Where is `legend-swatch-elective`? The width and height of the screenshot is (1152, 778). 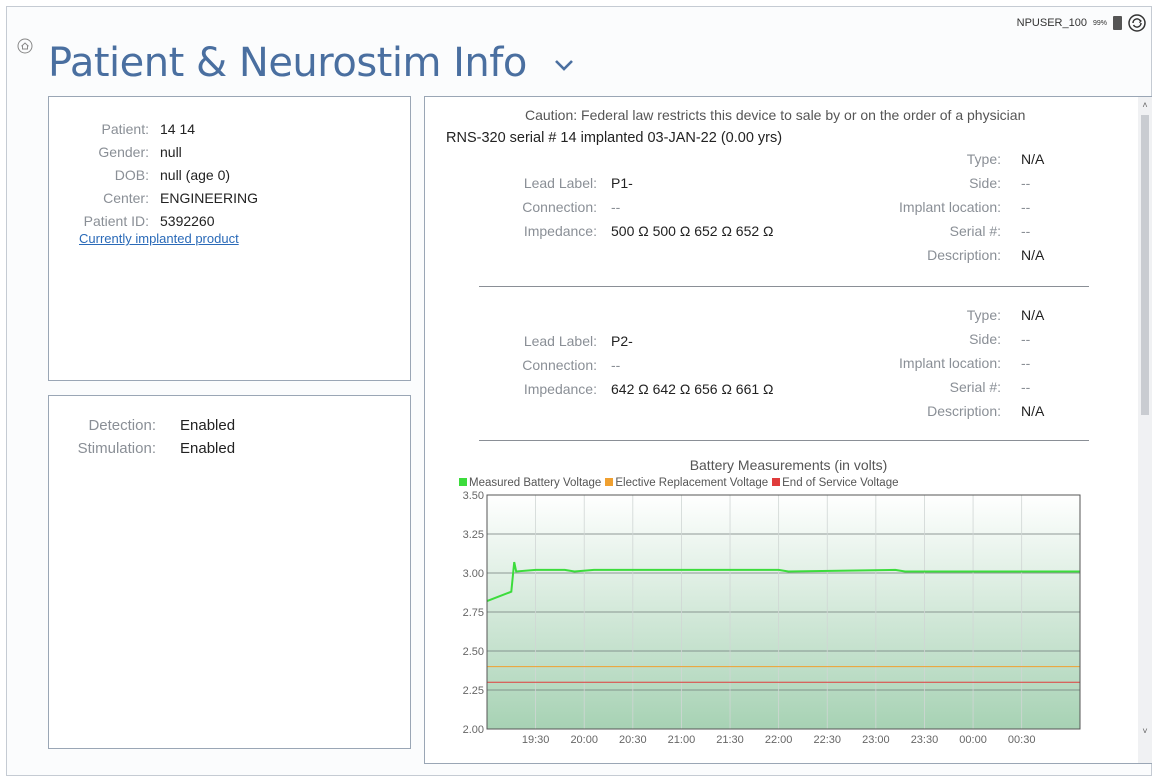 legend-swatch-elective is located at coordinates (609, 482).